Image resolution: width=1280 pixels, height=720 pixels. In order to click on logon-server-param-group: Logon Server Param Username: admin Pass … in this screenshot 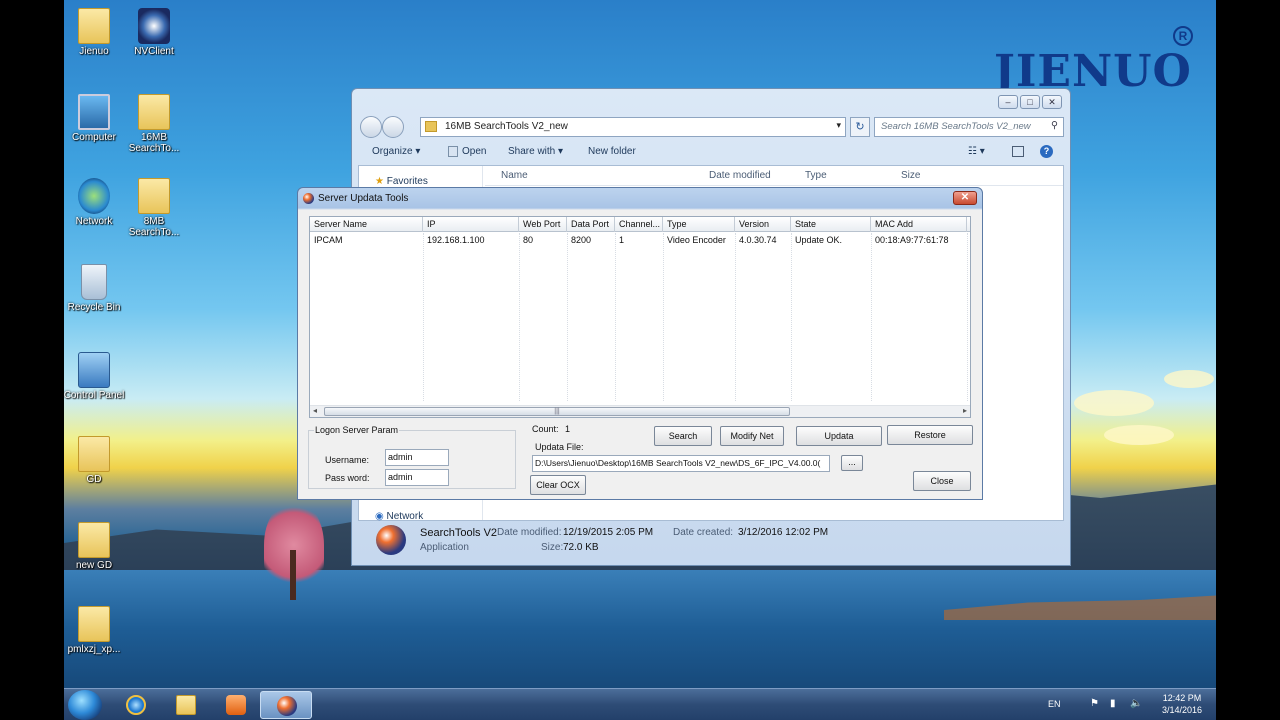, I will do `click(412, 457)`.